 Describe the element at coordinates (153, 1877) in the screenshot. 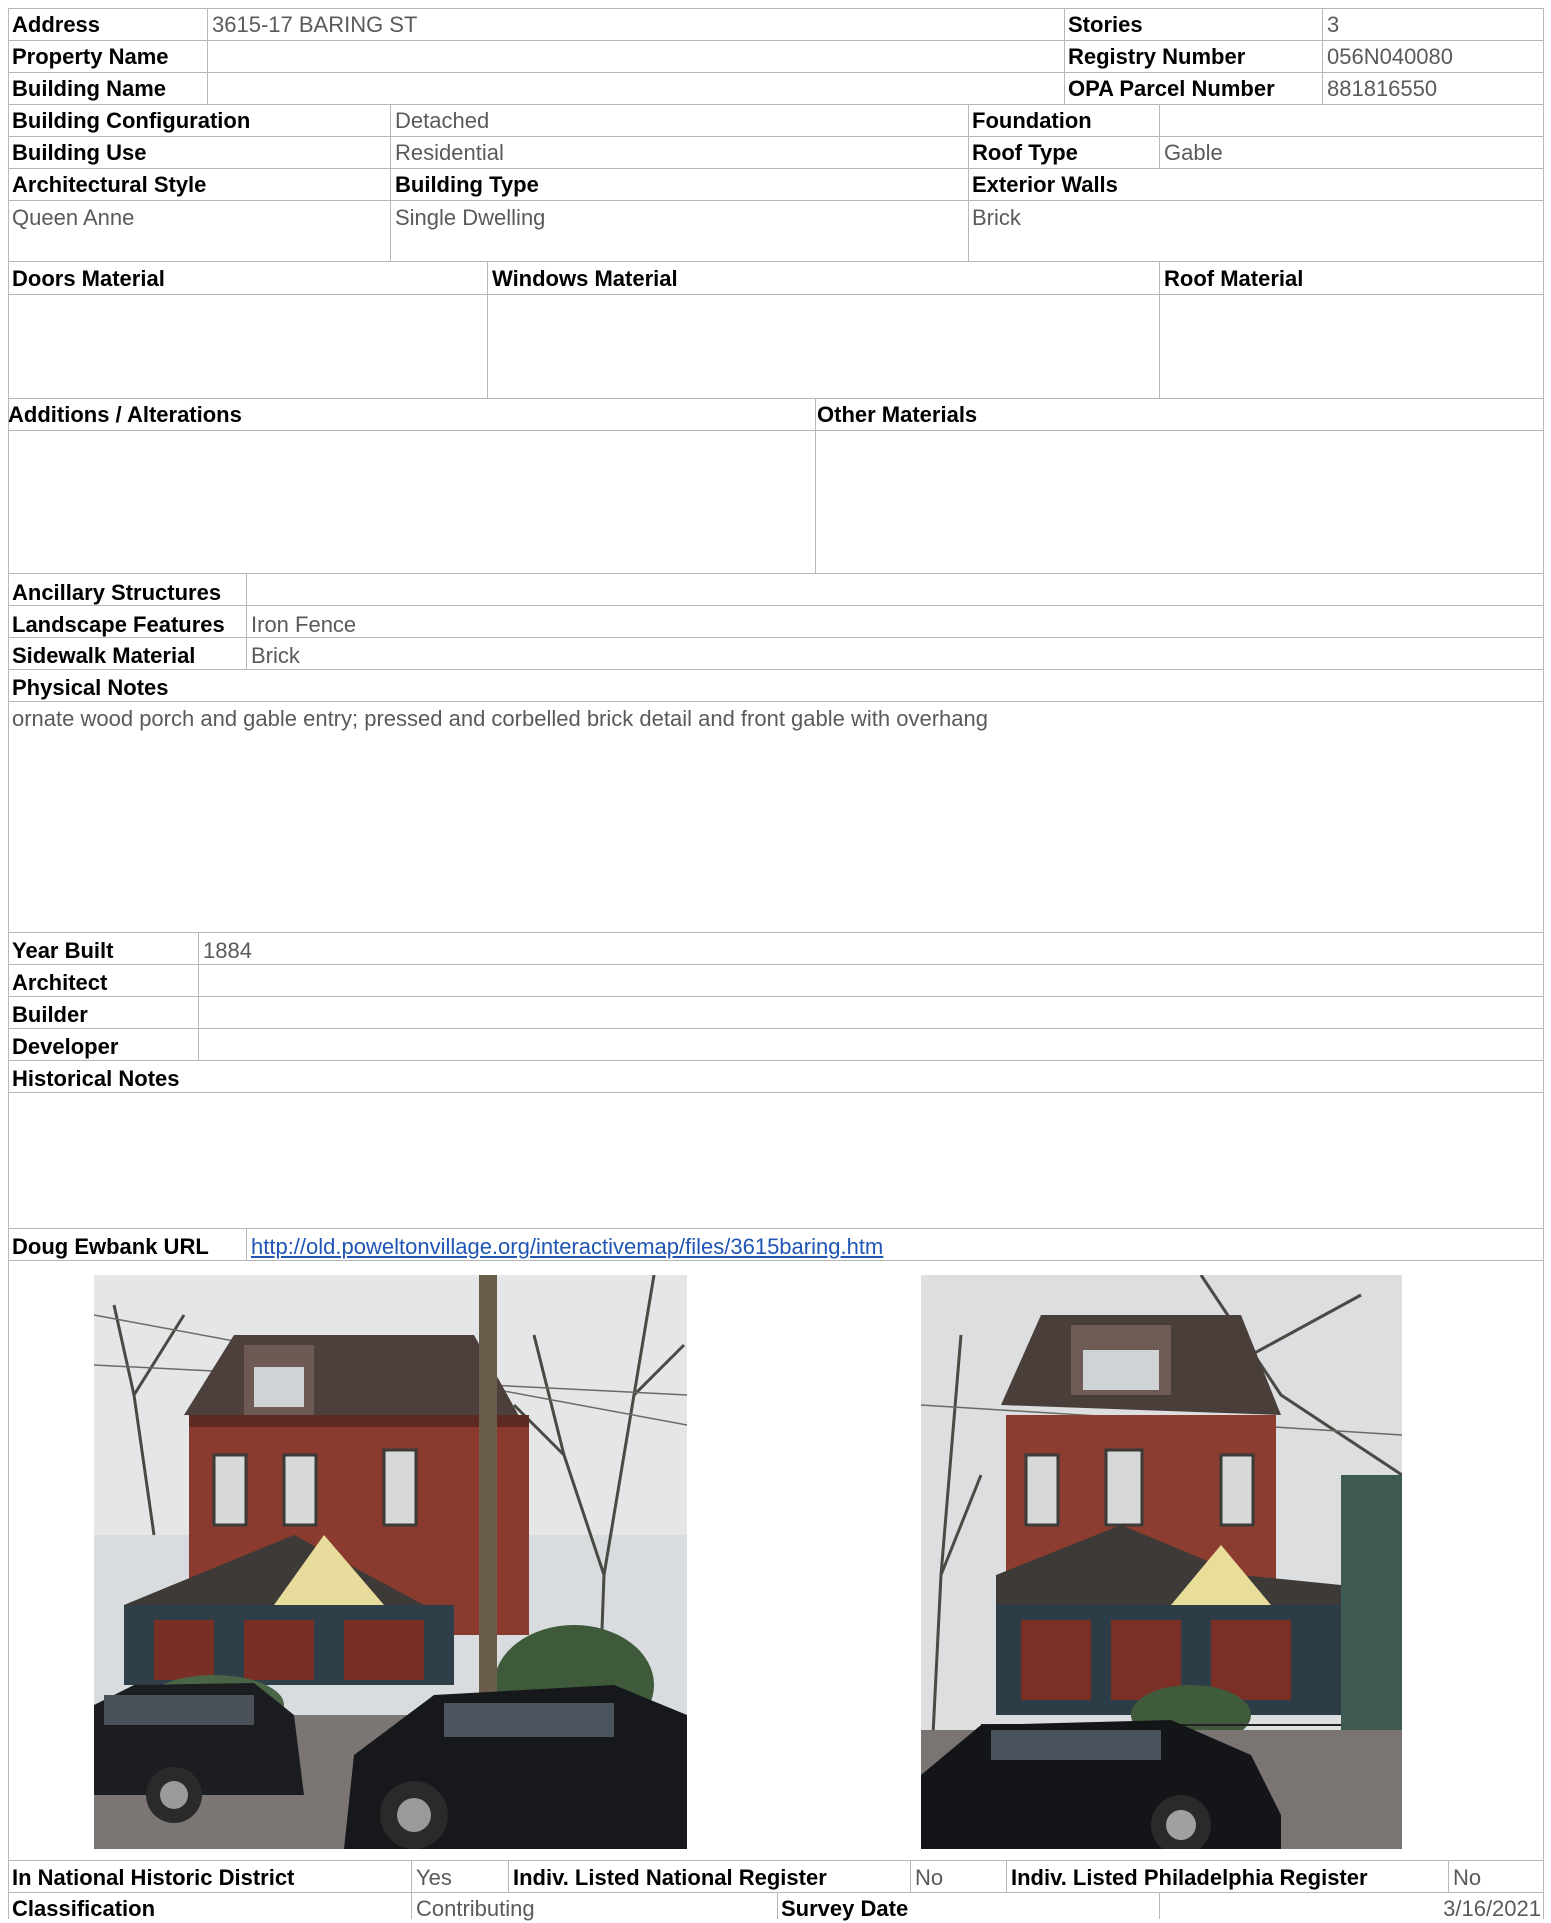

I see `national-historic-district-label: In National Historic District` at that location.